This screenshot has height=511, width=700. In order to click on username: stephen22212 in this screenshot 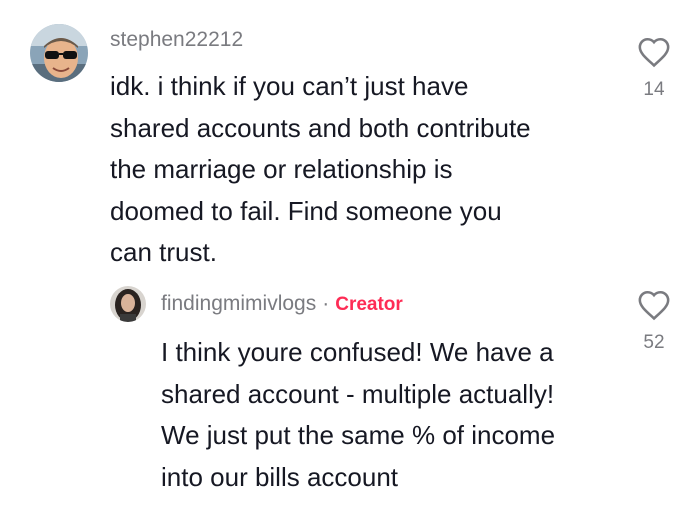, I will do `click(176, 40)`.